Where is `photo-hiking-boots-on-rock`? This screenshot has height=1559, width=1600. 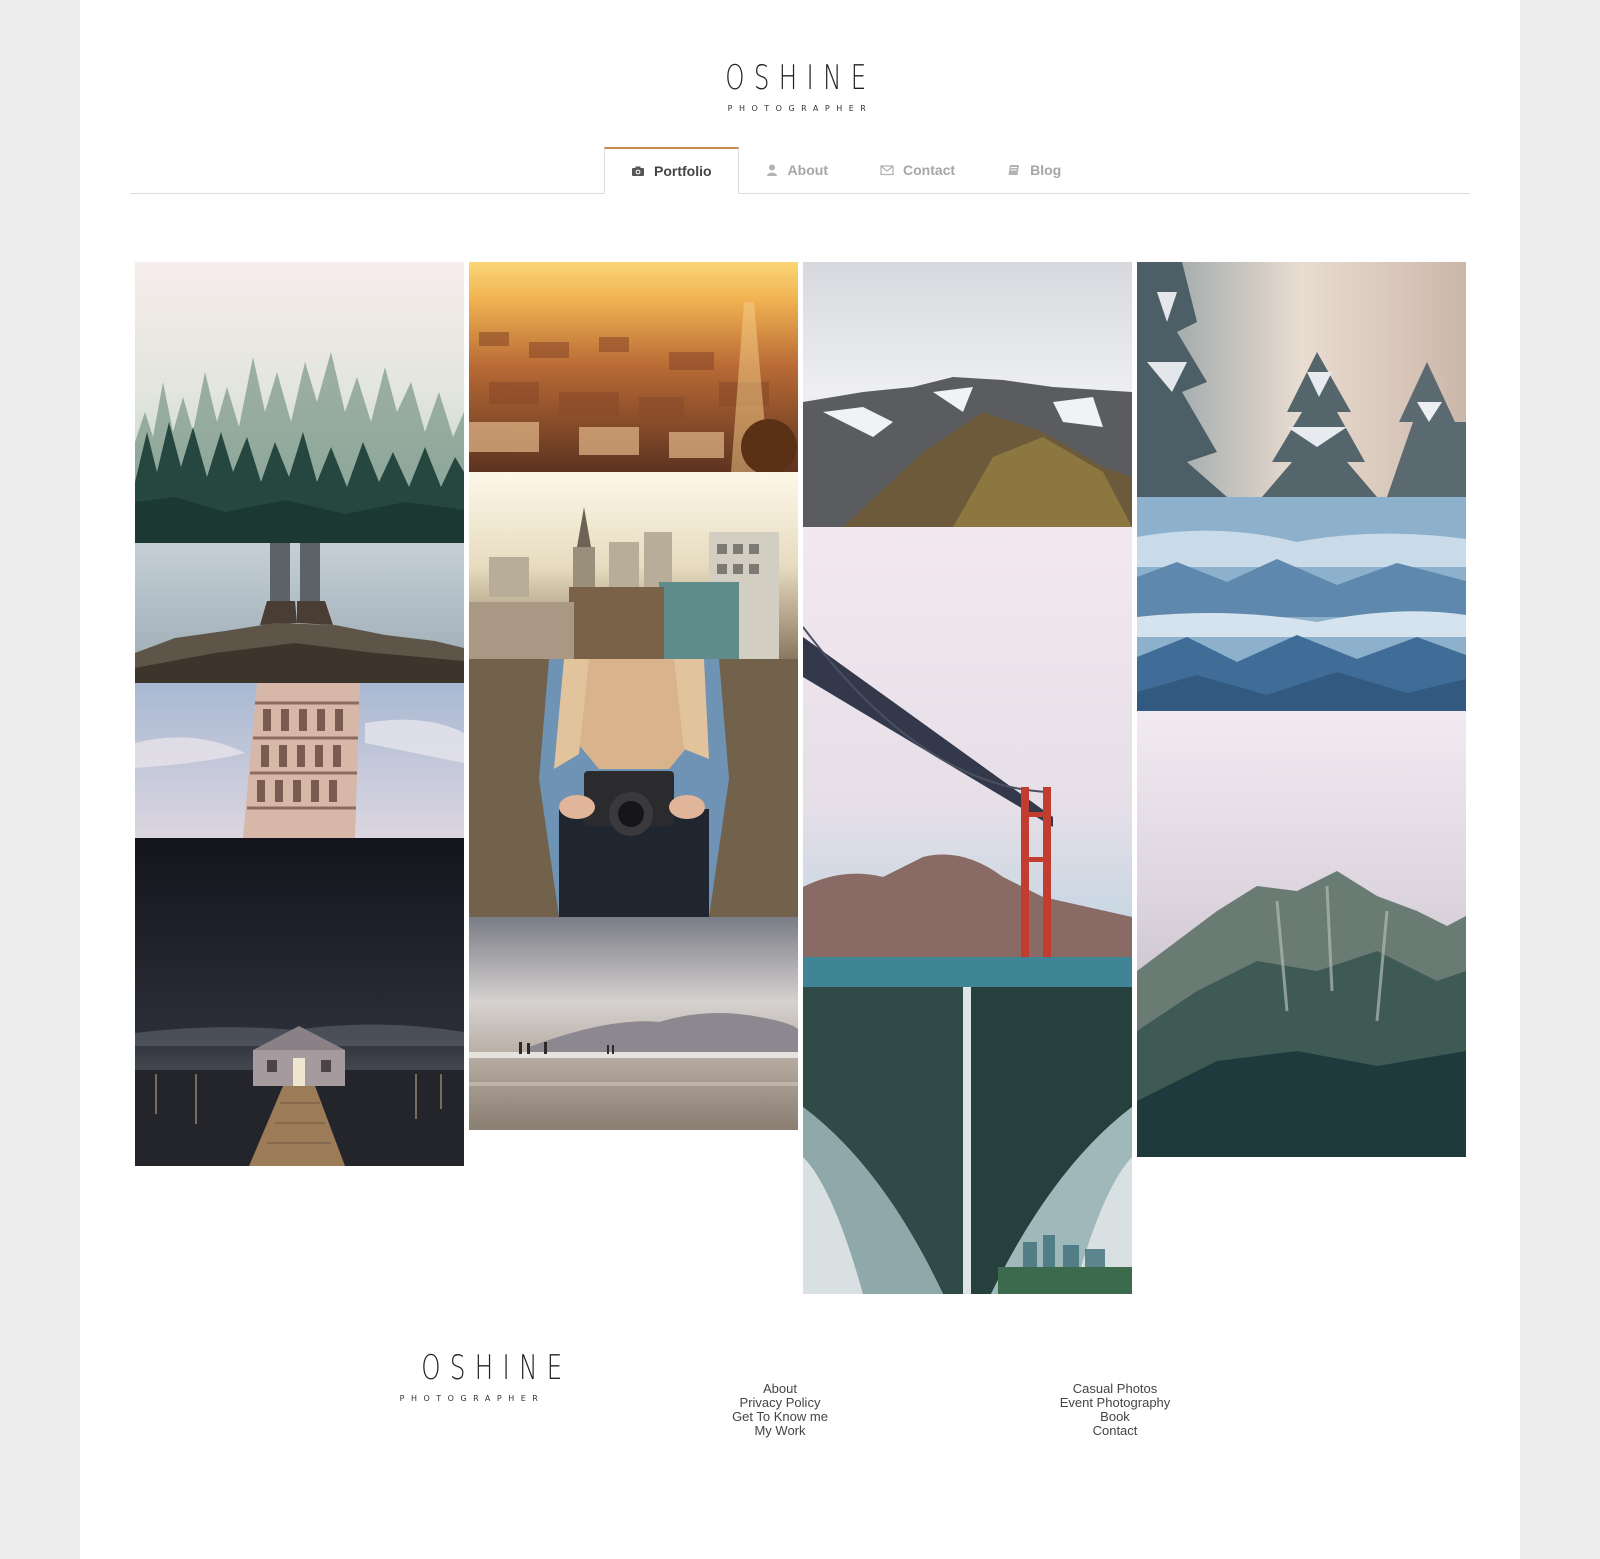 photo-hiking-boots-on-rock is located at coordinates (299, 613).